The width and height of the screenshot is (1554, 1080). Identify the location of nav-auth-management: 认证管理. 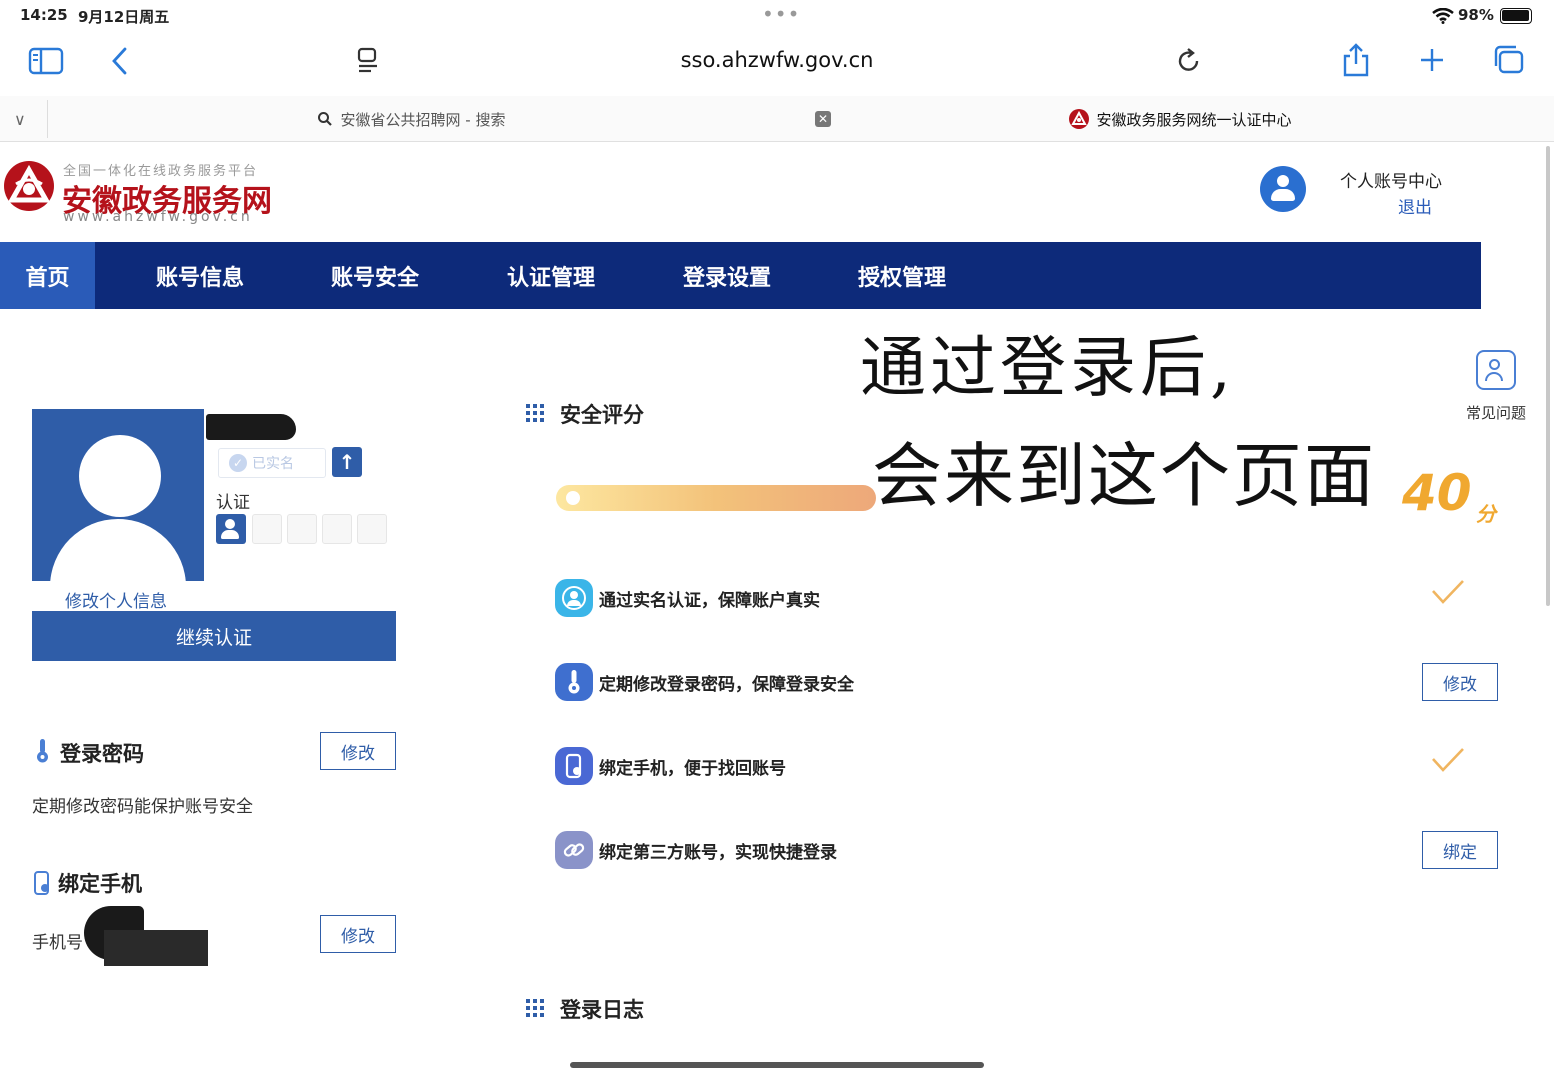
(551, 275).